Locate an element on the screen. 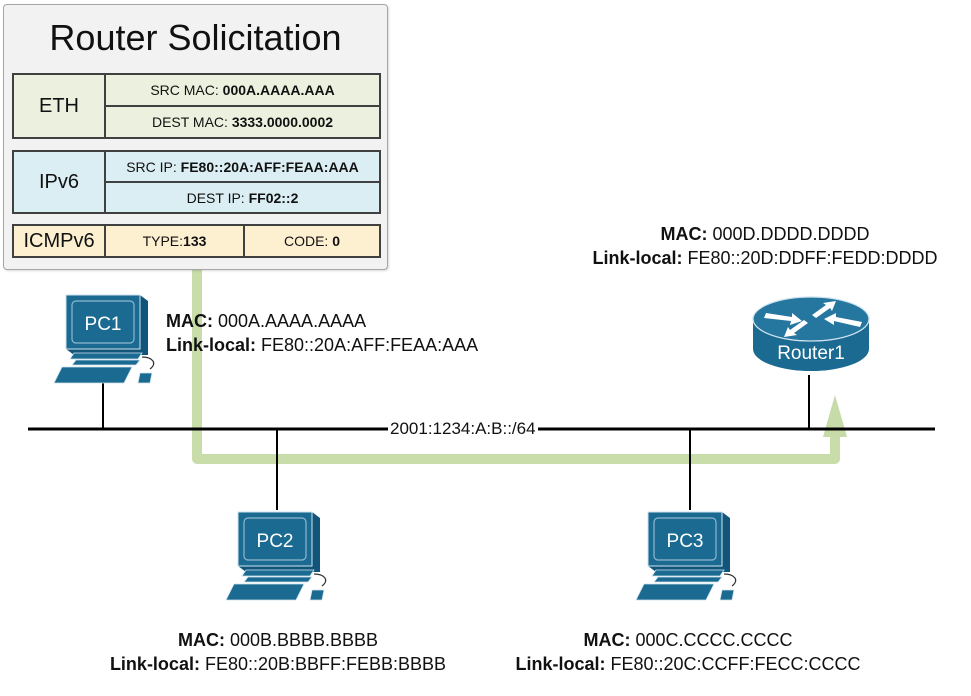 The width and height of the screenshot is (971, 696). rs-path-arrowhead is located at coordinates (835, 416).